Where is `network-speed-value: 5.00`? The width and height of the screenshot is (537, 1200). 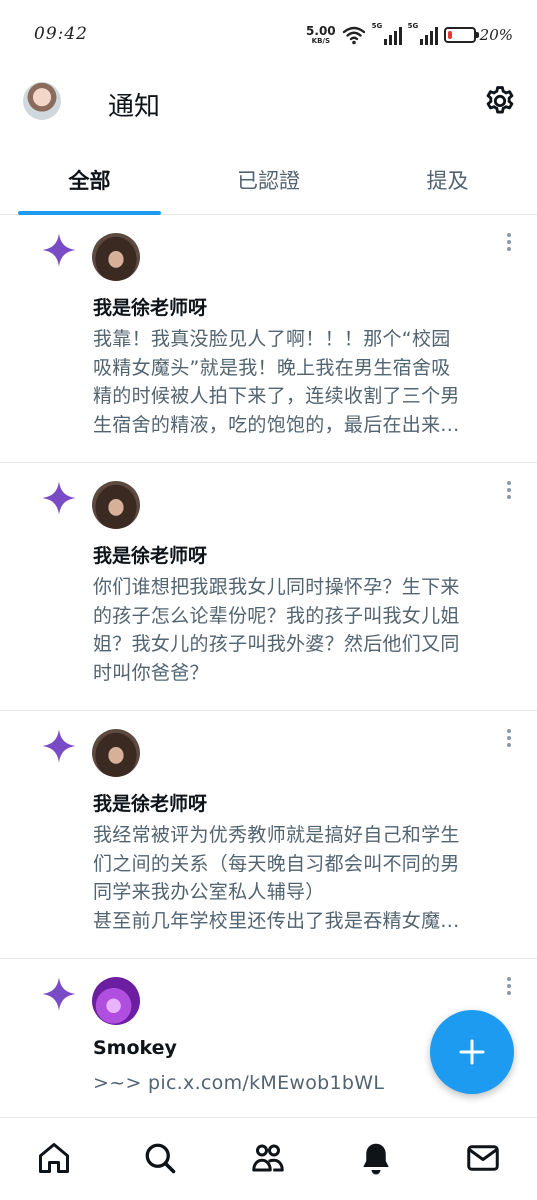
network-speed-value: 5.00 is located at coordinates (321, 31).